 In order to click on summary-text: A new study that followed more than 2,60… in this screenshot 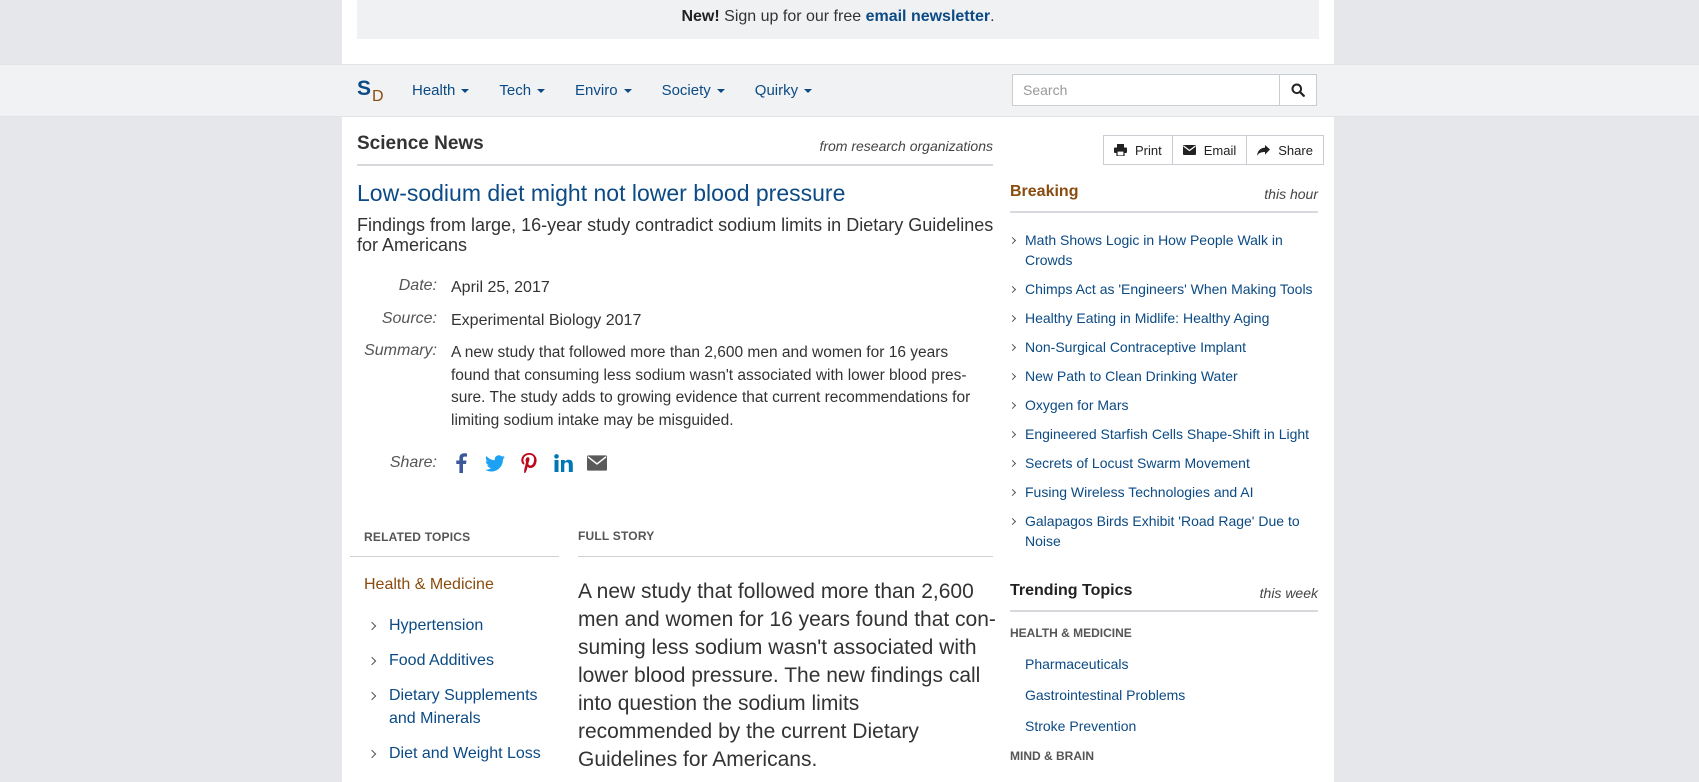, I will do `click(711, 386)`.